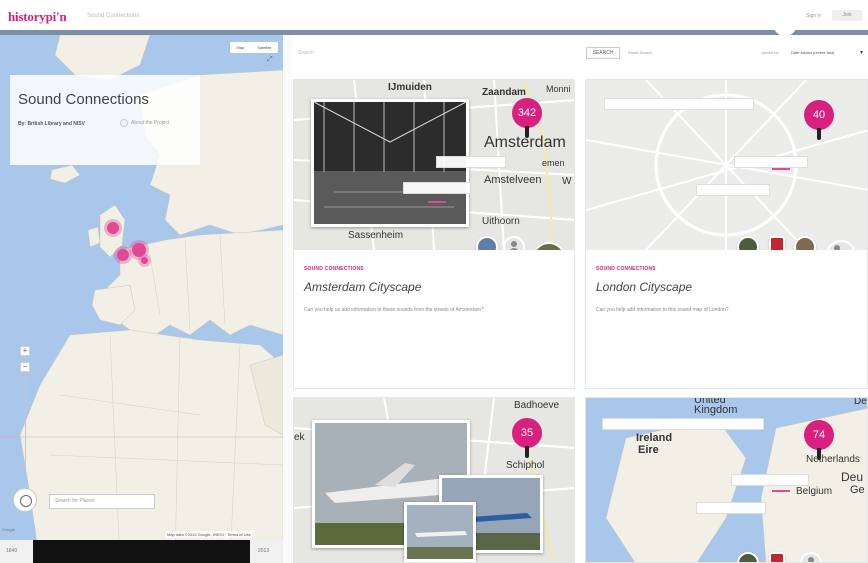 The image size is (868, 563). I want to click on panel-divider, so click(287, 299).